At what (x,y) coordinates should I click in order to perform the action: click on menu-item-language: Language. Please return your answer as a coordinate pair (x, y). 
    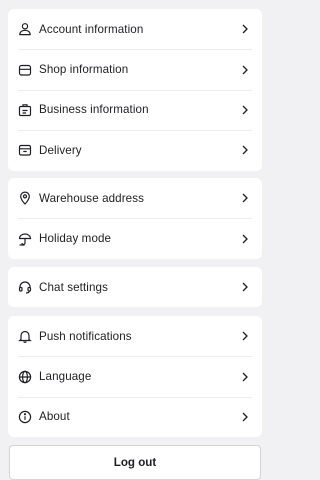
    Looking at the image, I should click on (135, 376).